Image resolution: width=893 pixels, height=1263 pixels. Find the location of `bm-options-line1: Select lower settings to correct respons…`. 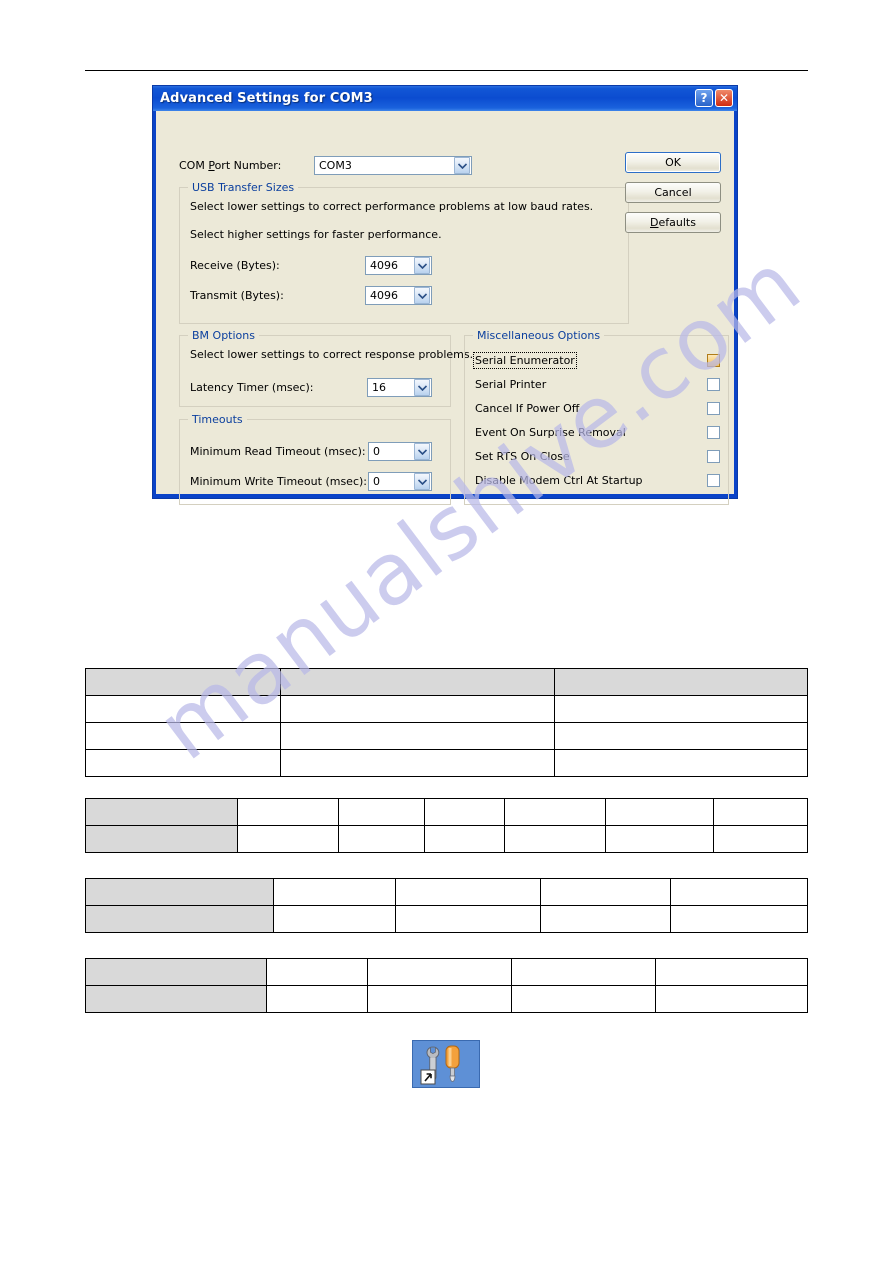

bm-options-line1: Select lower settings to correct respons… is located at coordinates (332, 354).